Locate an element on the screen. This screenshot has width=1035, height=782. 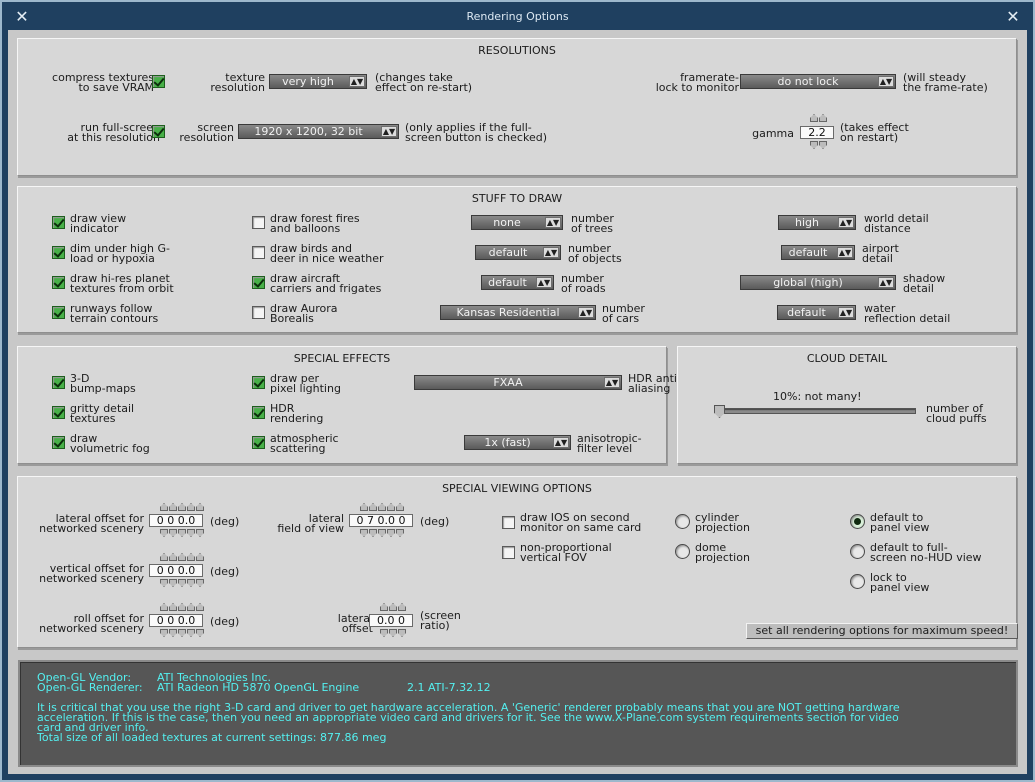
gritty-detail-checkbox is located at coordinates (58, 412).